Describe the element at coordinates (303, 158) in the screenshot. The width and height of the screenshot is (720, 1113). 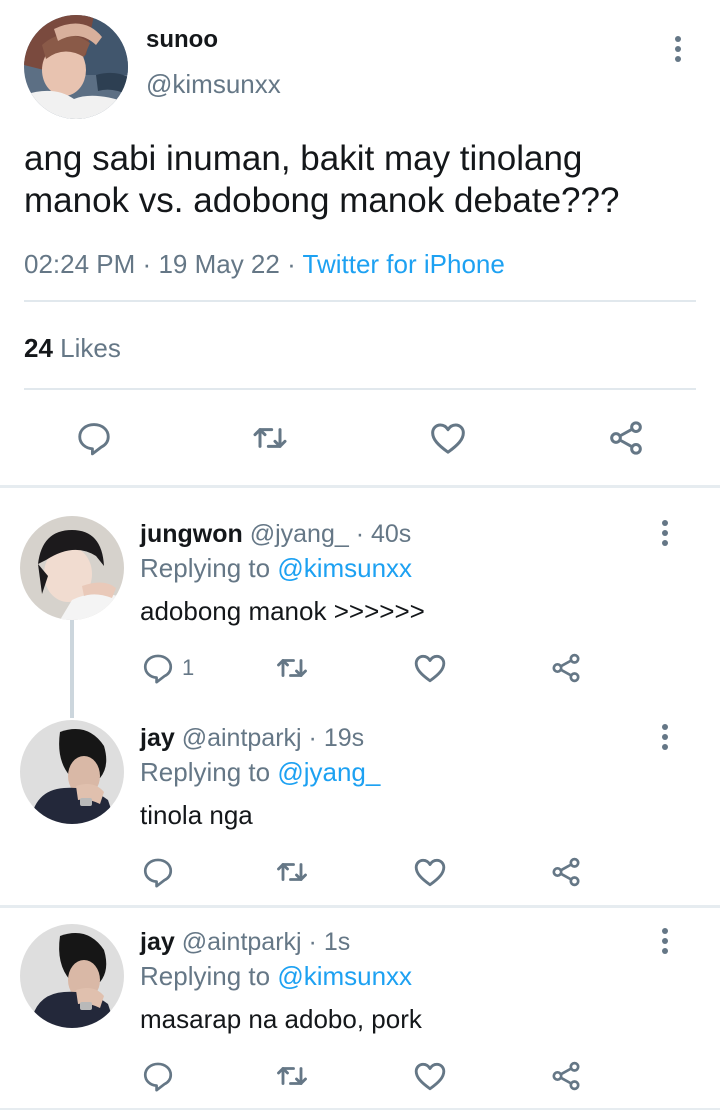
I see `tweet-text-line-1: ang sabi inuman, bakit may tinolang` at that location.